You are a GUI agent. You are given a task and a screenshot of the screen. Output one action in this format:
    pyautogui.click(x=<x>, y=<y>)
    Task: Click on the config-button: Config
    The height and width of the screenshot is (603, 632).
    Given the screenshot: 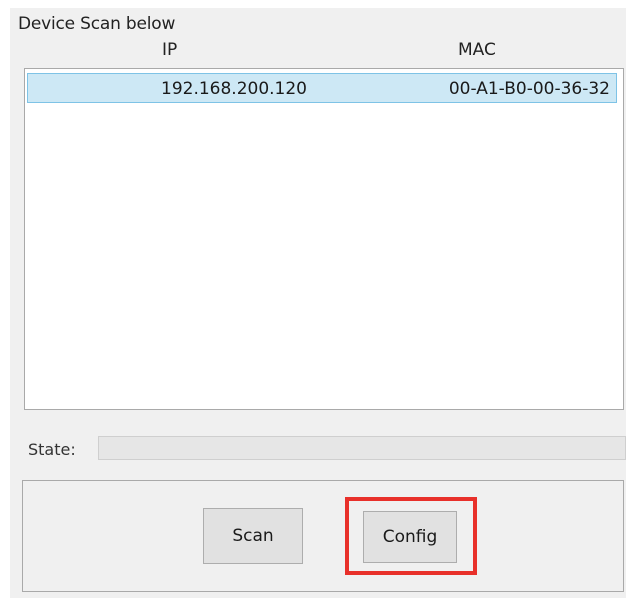 What is the action you would take?
    pyautogui.click(x=410, y=537)
    